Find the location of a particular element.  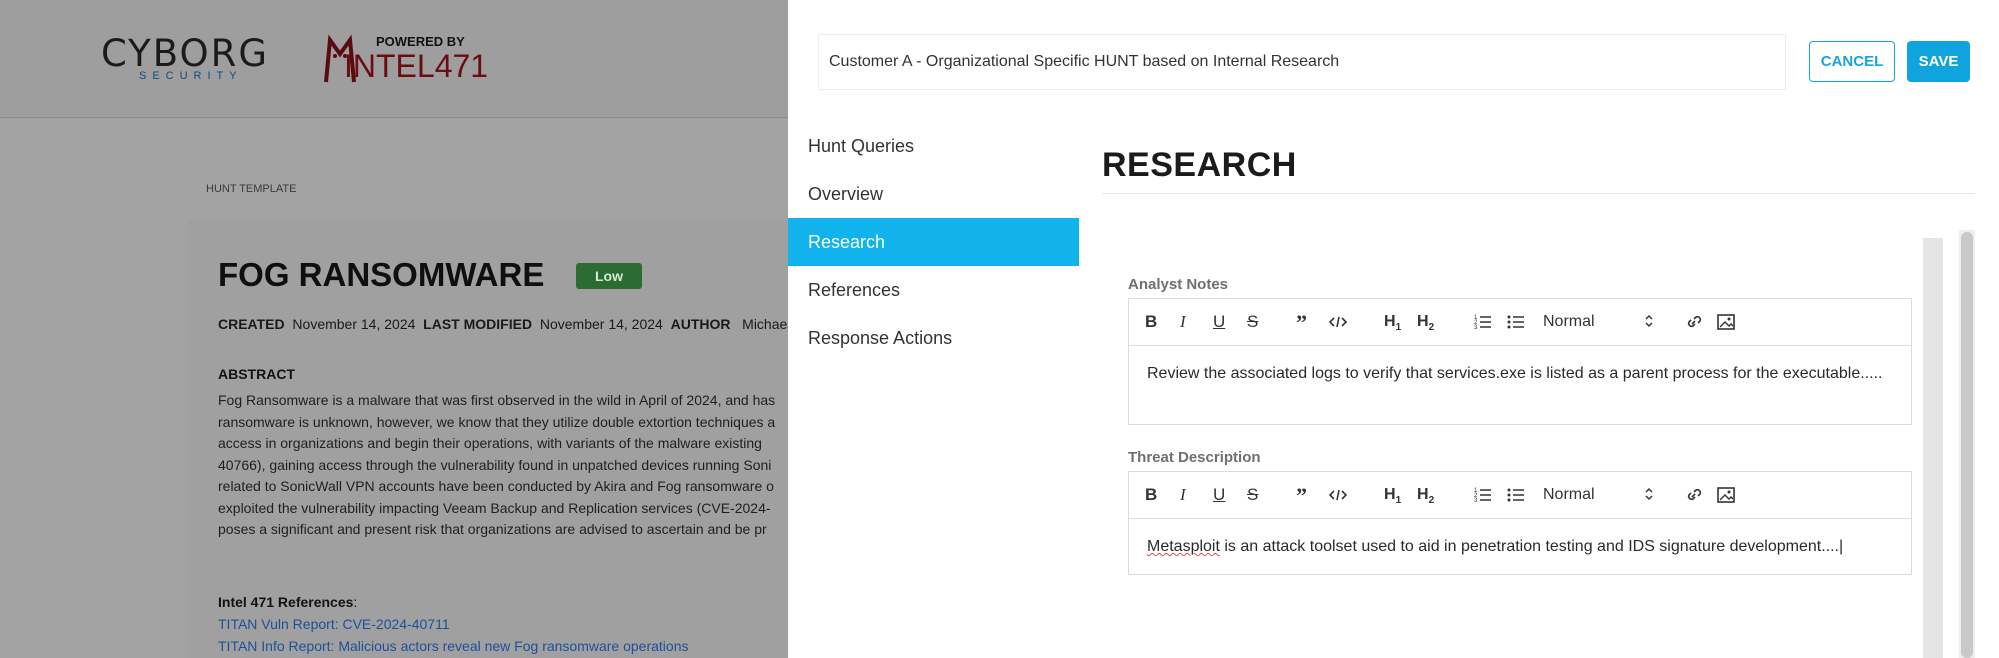

cyborg-security-logo: CYBORG SECURITY is located at coordinates (185, 57).